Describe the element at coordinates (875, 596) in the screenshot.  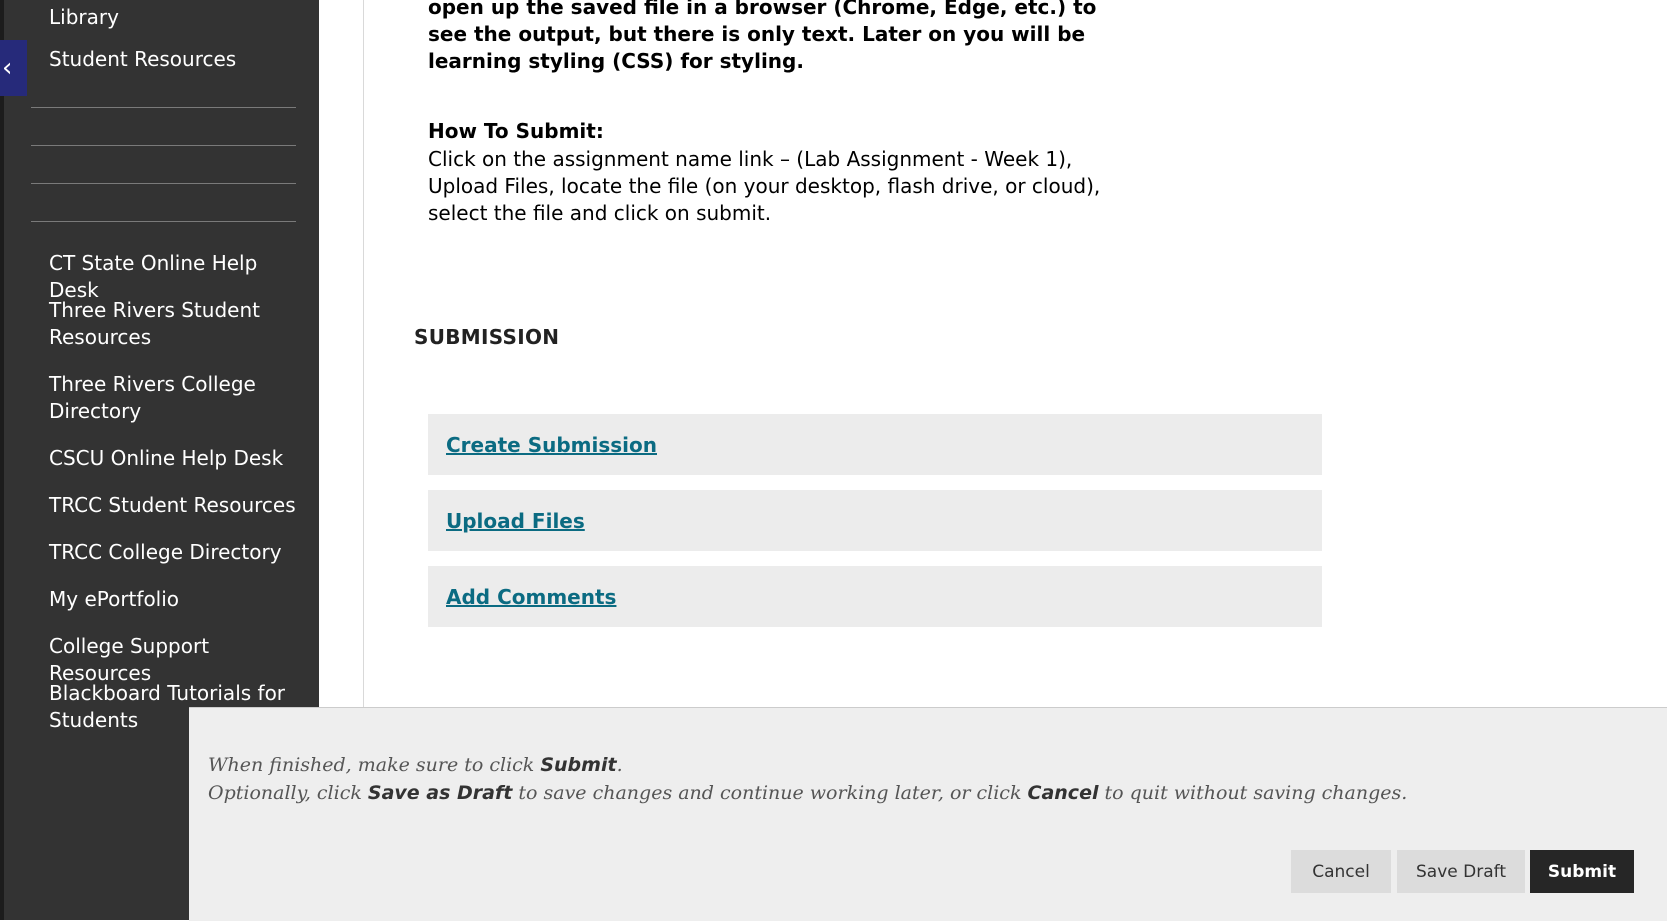
I see `add-comments-row: Add Comments` at that location.